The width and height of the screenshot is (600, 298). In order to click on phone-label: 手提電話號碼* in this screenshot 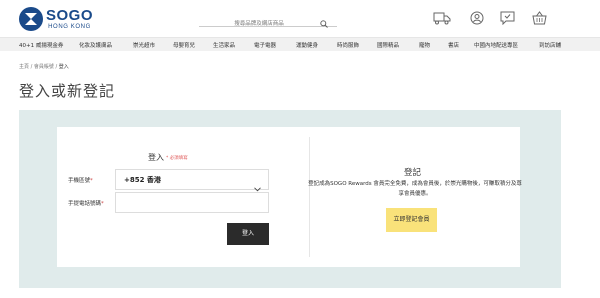, I will do `click(86, 204)`.